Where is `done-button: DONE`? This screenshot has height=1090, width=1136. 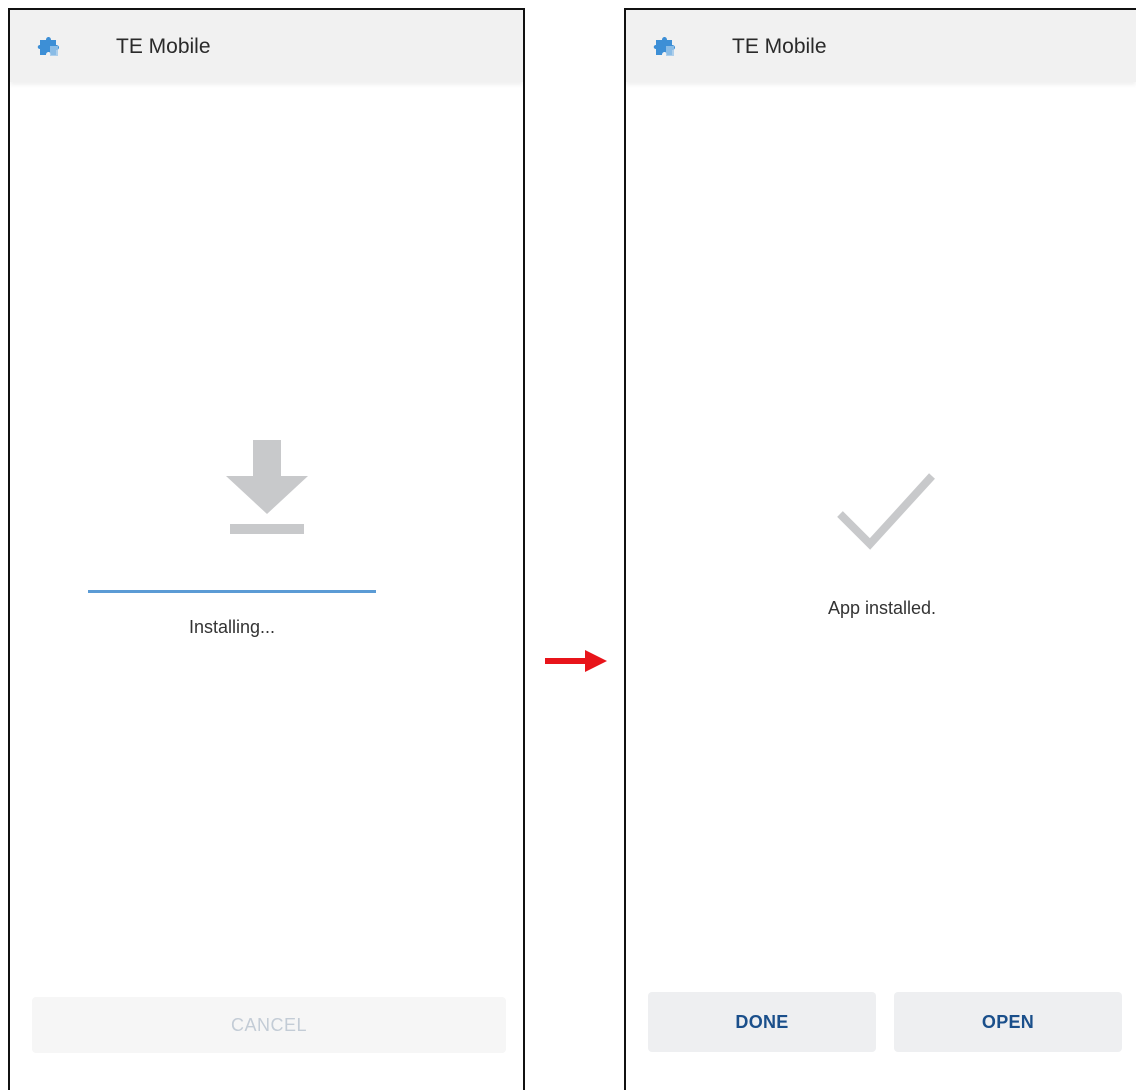 done-button: DONE is located at coordinates (762, 1022).